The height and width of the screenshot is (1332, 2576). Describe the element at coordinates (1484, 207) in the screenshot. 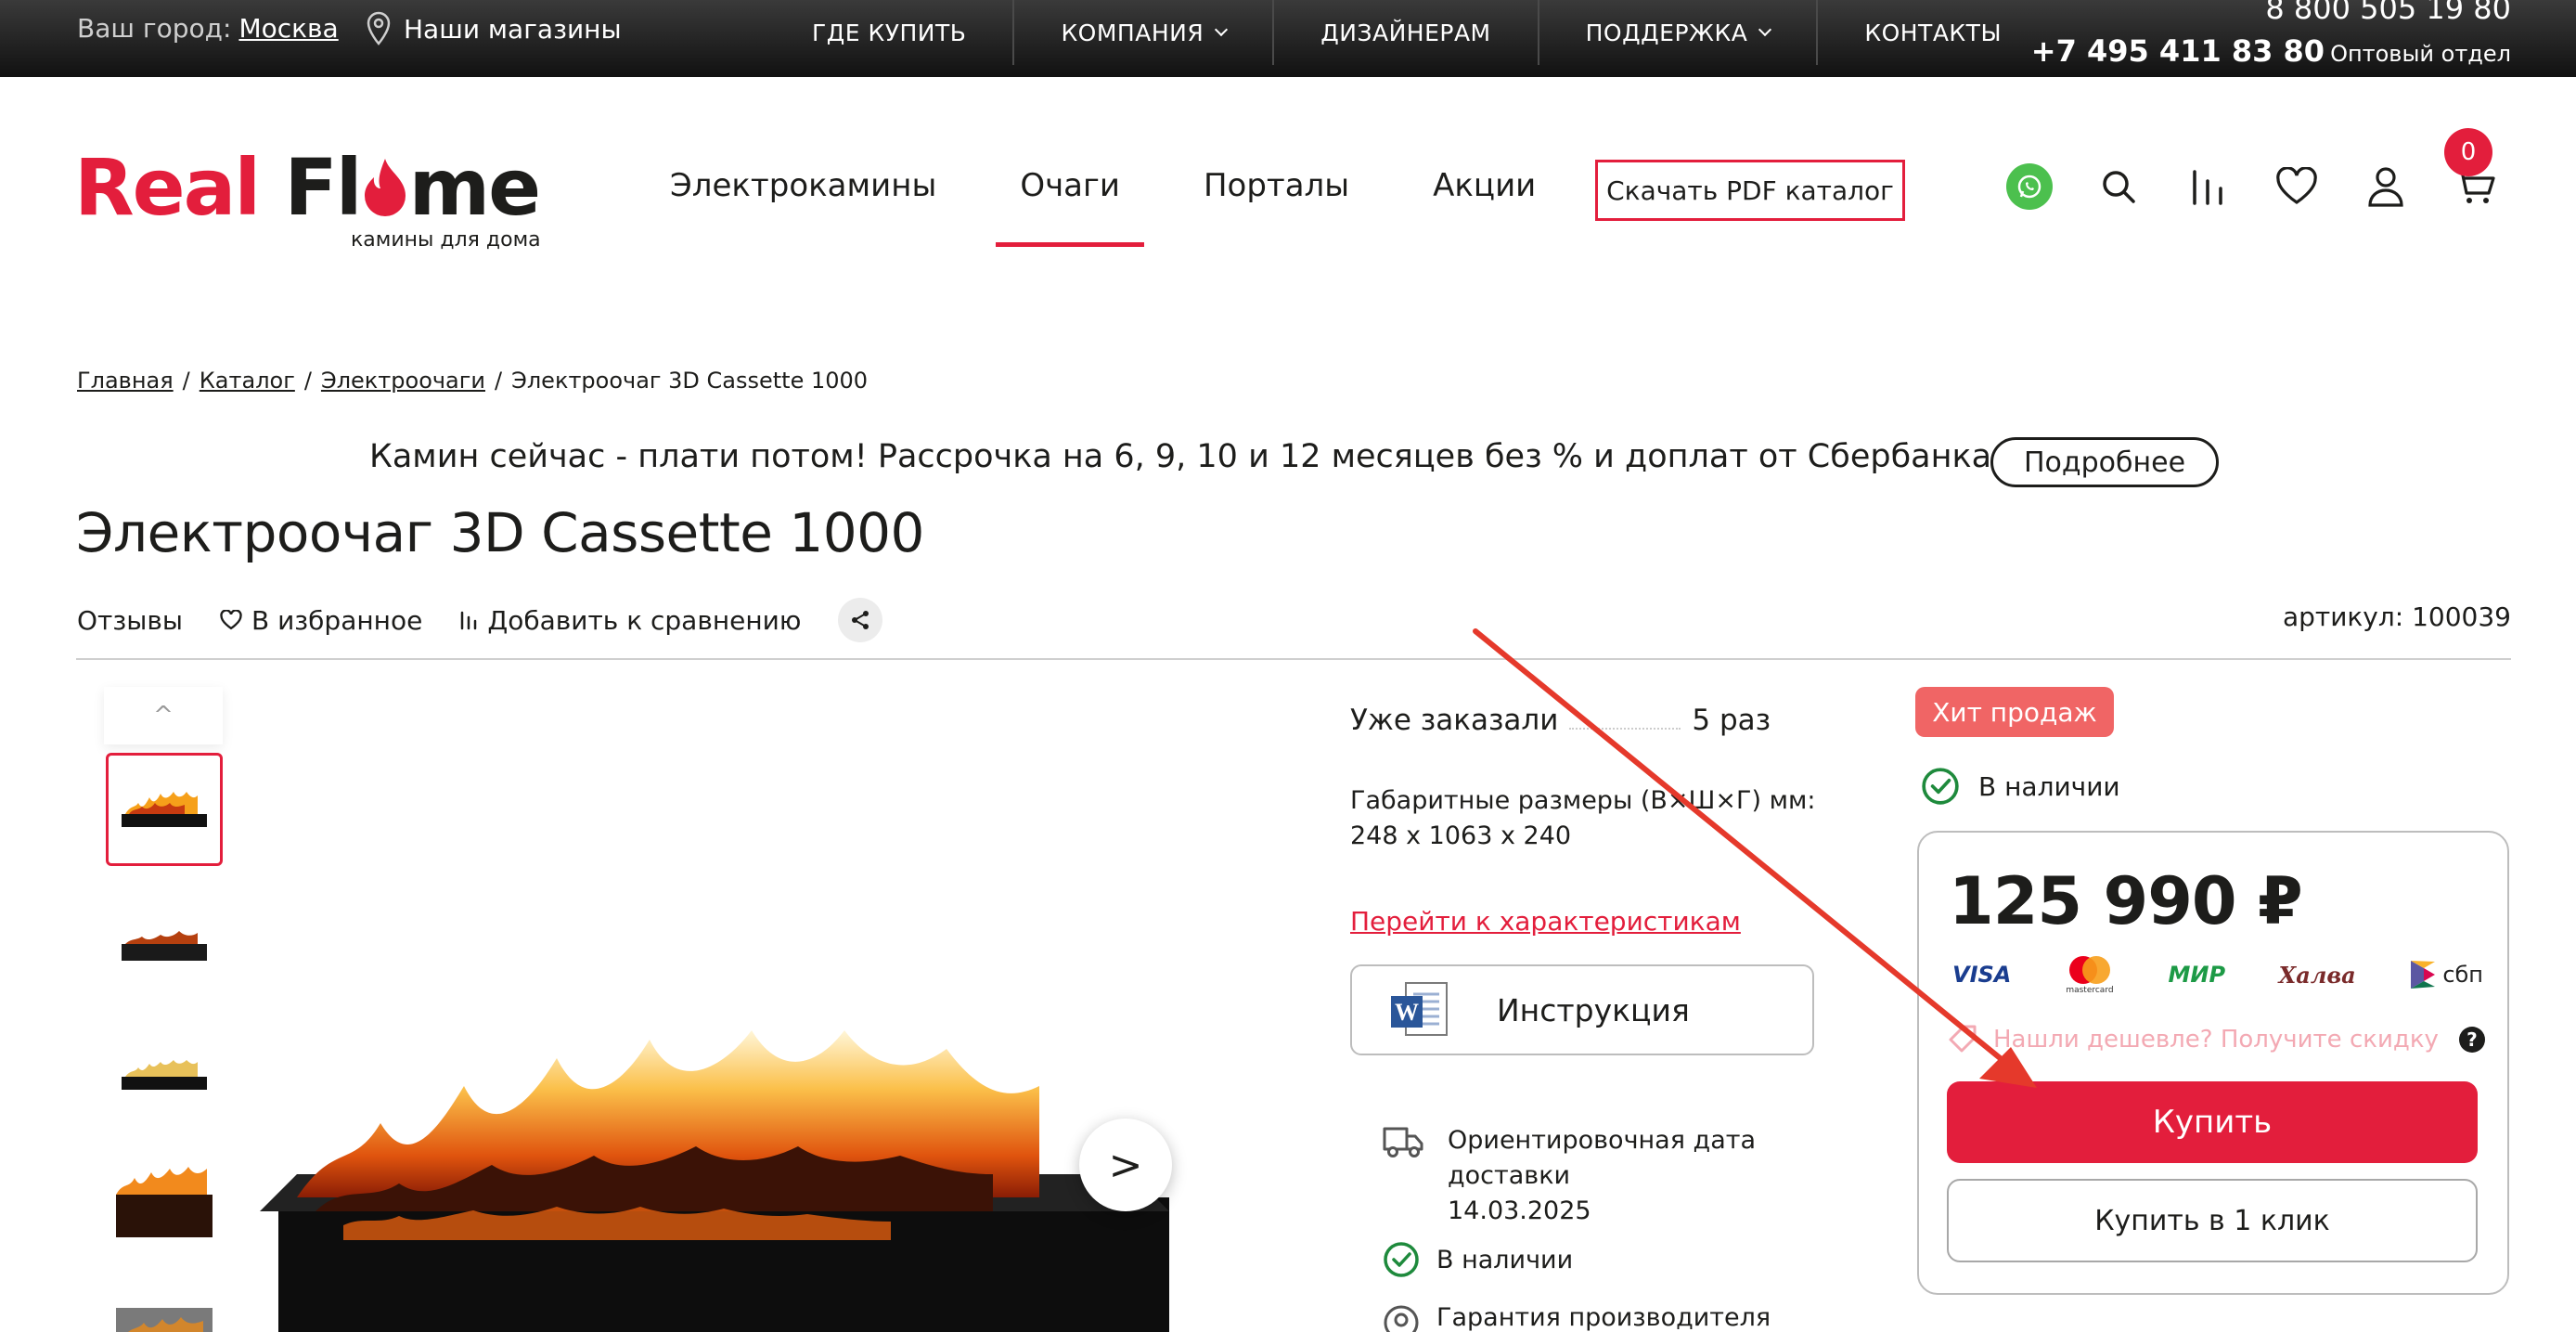

I see `nav-promotions: Акции` at that location.